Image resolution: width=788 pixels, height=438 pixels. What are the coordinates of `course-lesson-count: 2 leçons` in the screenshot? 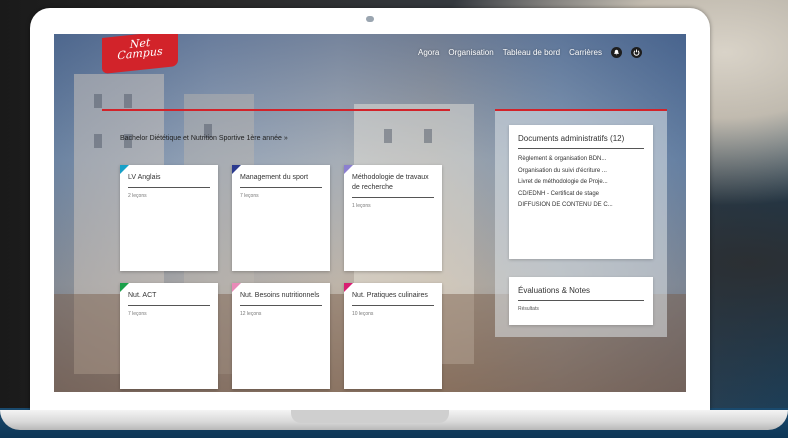 It's located at (137, 196).